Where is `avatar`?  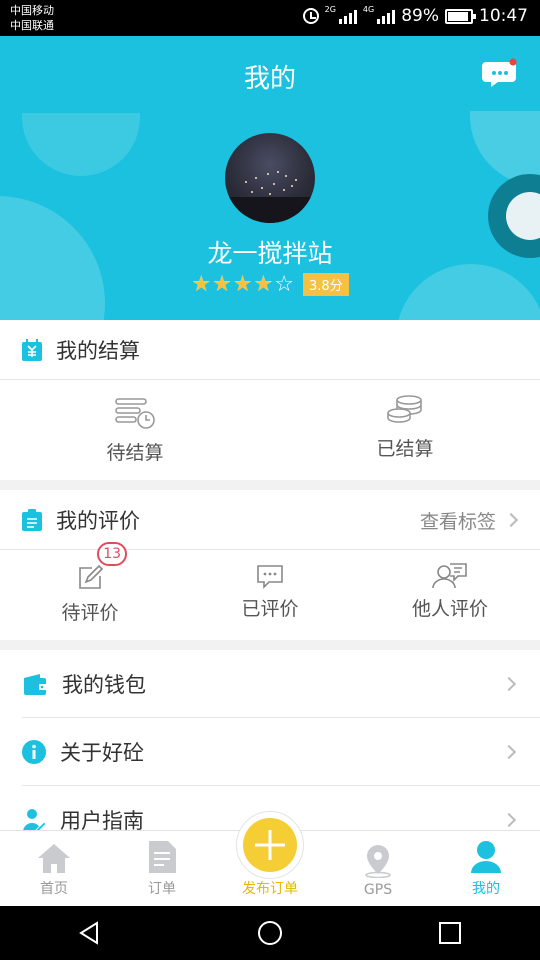 avatar is located at coordinates (270, 178).